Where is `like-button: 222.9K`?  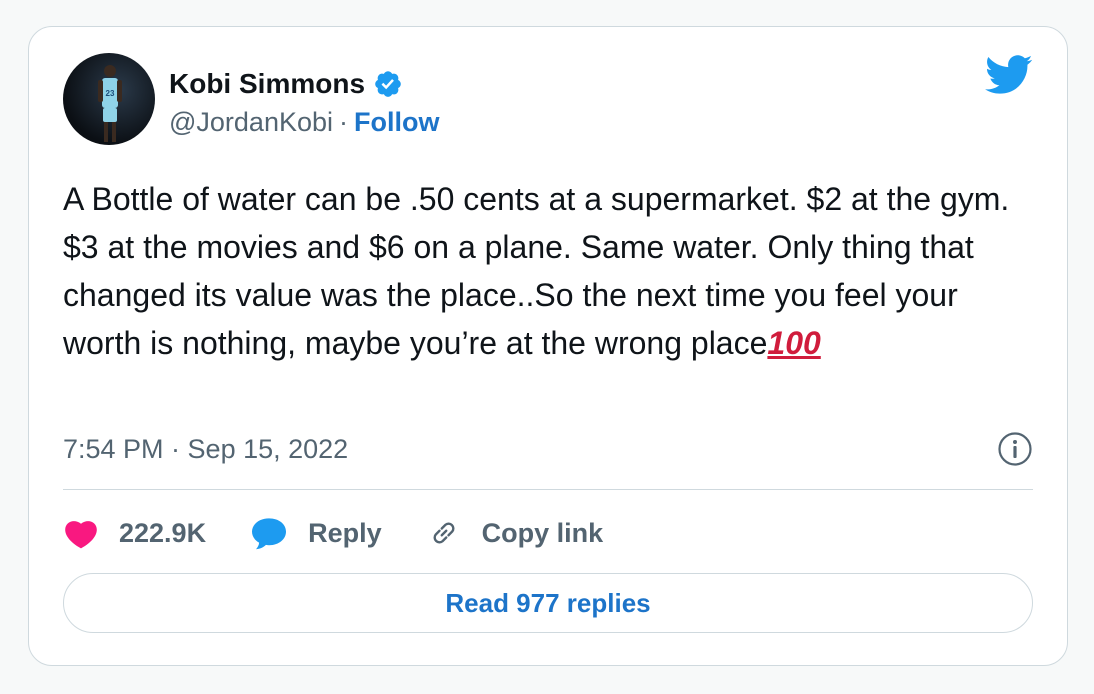
like-button: 222.9K is located at coordinates (134, 533).